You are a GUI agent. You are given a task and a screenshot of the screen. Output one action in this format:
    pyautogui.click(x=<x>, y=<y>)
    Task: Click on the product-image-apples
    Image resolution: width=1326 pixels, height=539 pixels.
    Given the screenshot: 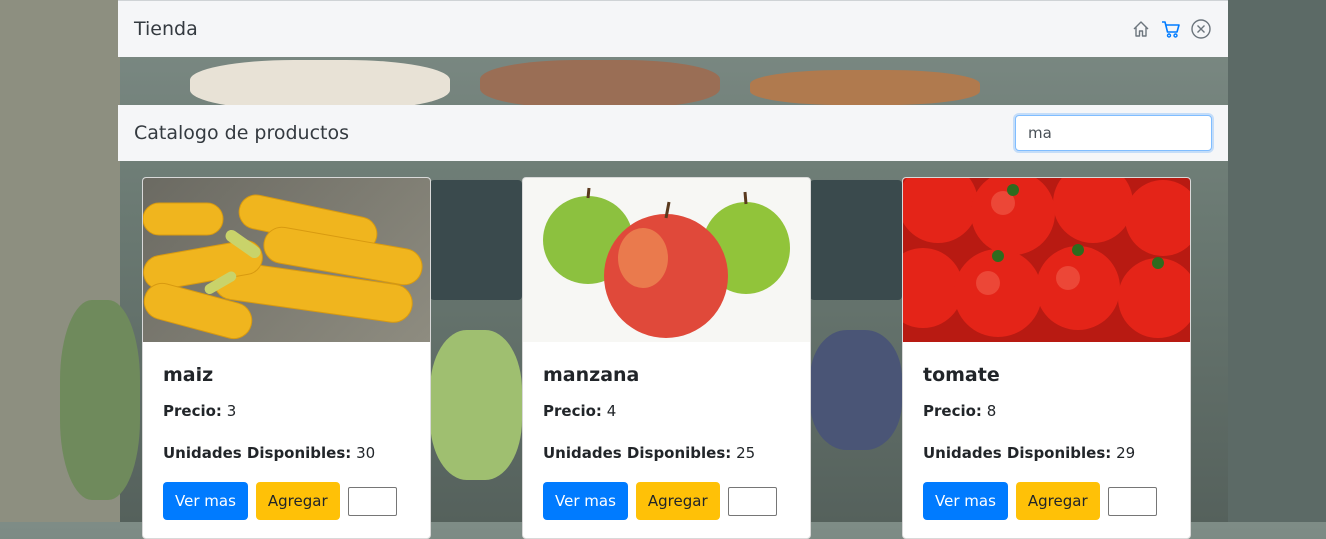 What is the action you would take?
    pyautogui.click(x=666, y=260)
    